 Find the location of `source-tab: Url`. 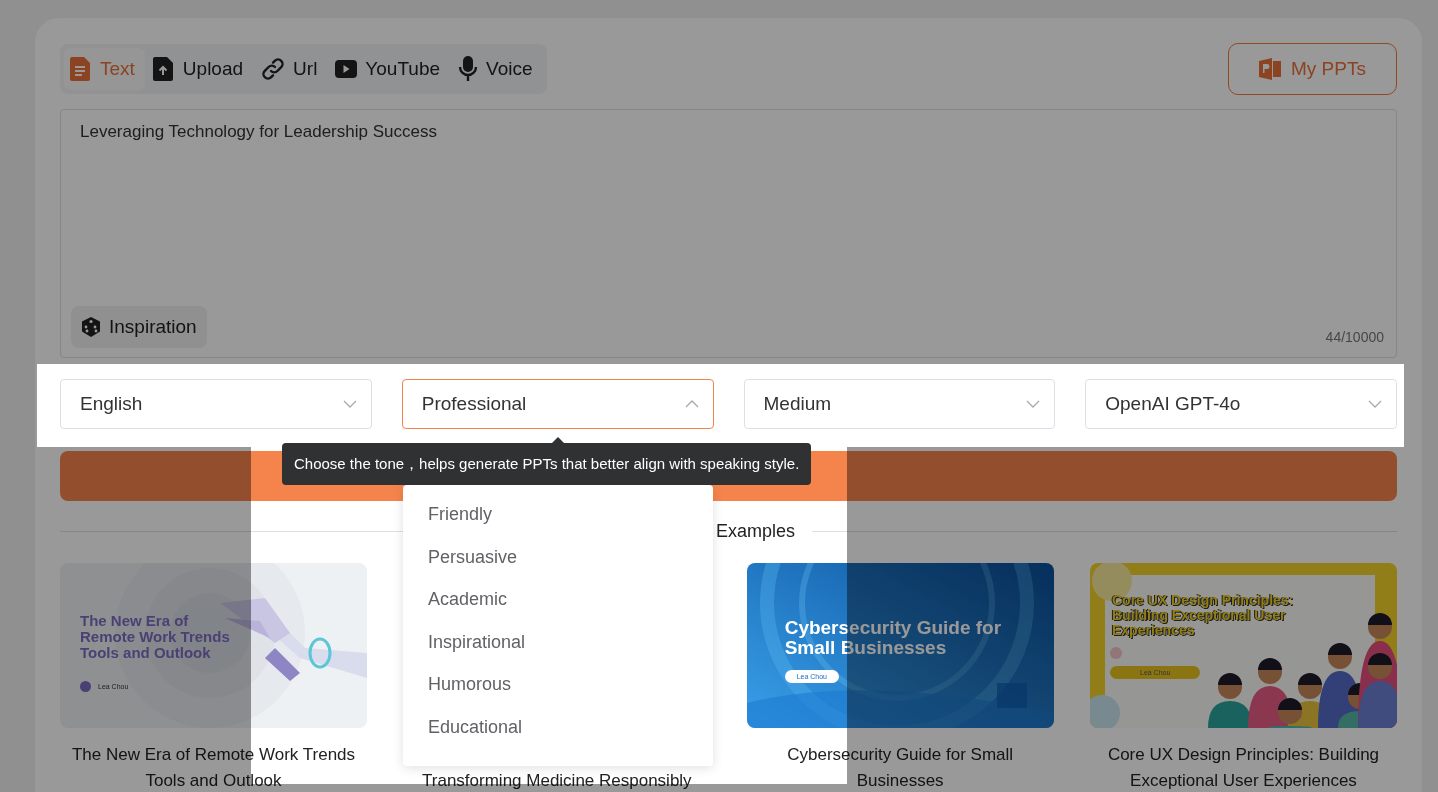

source-tab: Url is located at coordinates (291, 69).